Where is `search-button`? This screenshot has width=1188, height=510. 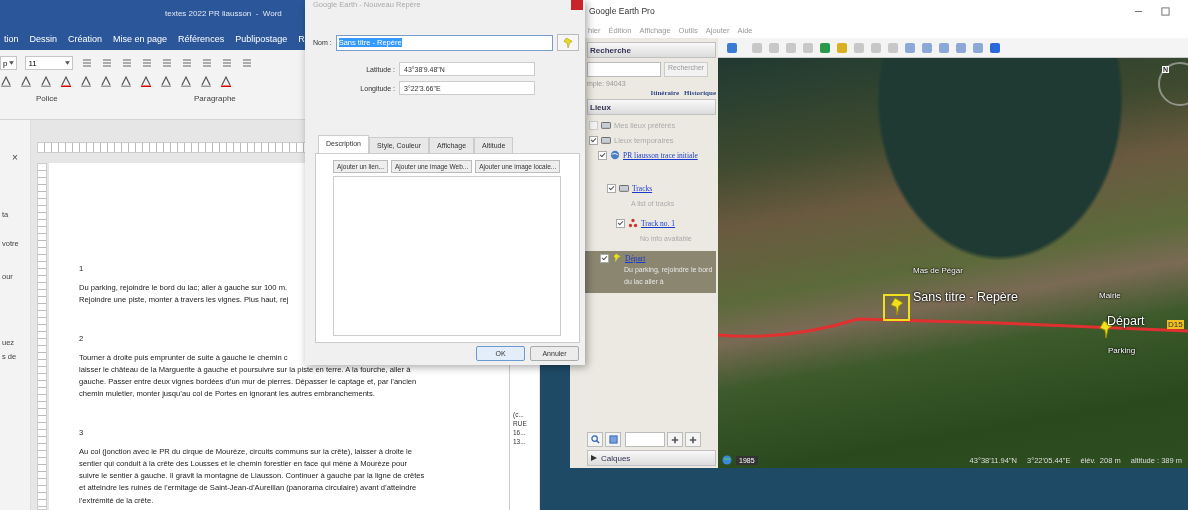
search-button is located at coordinates (595, 439).